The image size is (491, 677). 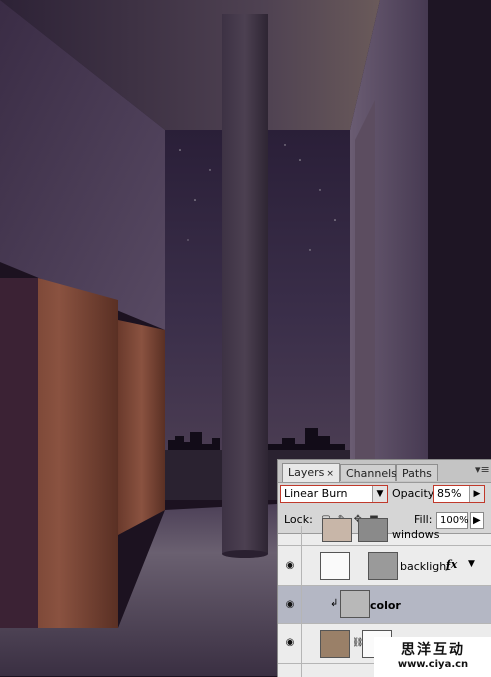 I want to click on layer-row-windows: windows, so click(x=384, y=532).